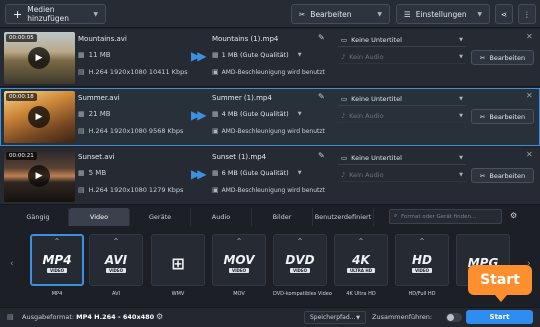 Image resolution: width=540 pixels, height=327 pixels. Describe the element at coordinates (97, 173) in the screenshot. I see `file-size: 5 MB` at that location.